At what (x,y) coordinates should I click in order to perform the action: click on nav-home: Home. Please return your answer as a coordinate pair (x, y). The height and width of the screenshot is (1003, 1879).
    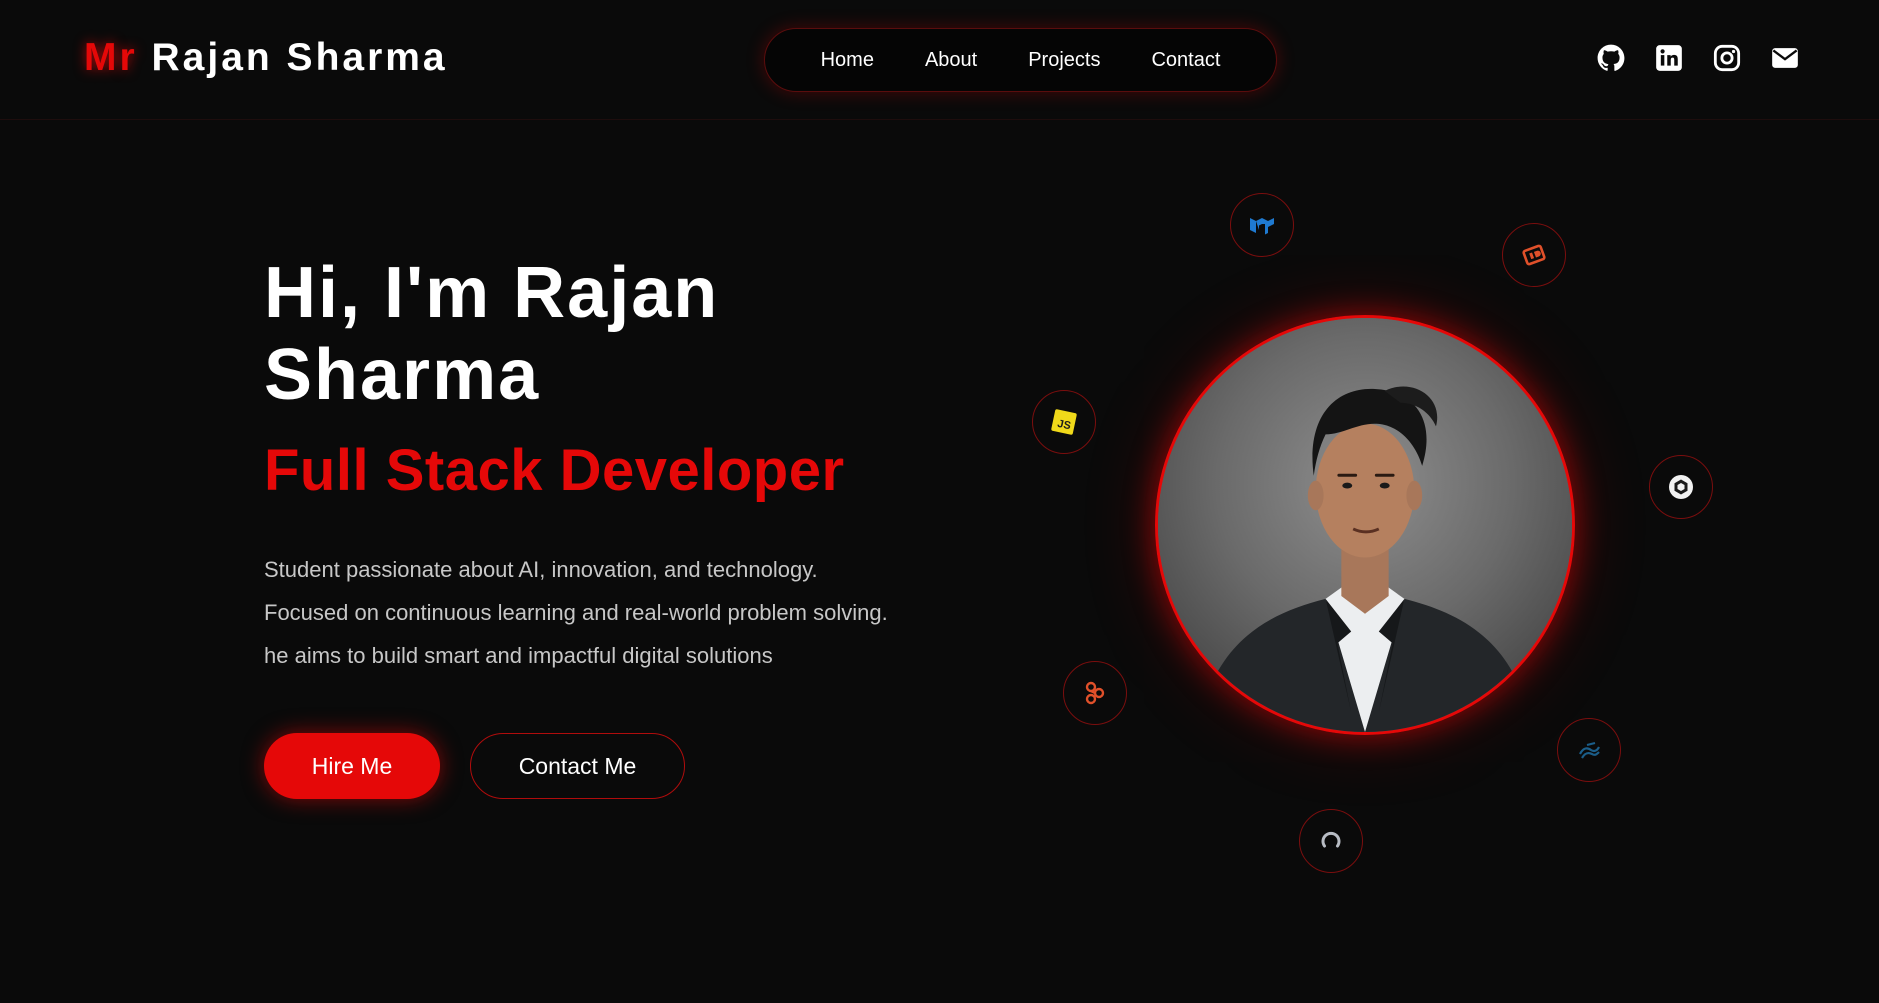
    Looking at the image, I should click on (847, 60).